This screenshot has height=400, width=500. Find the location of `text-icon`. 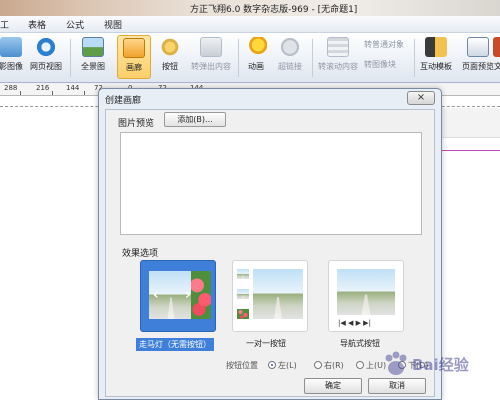

text-icon is located at coordinates (496, 47).